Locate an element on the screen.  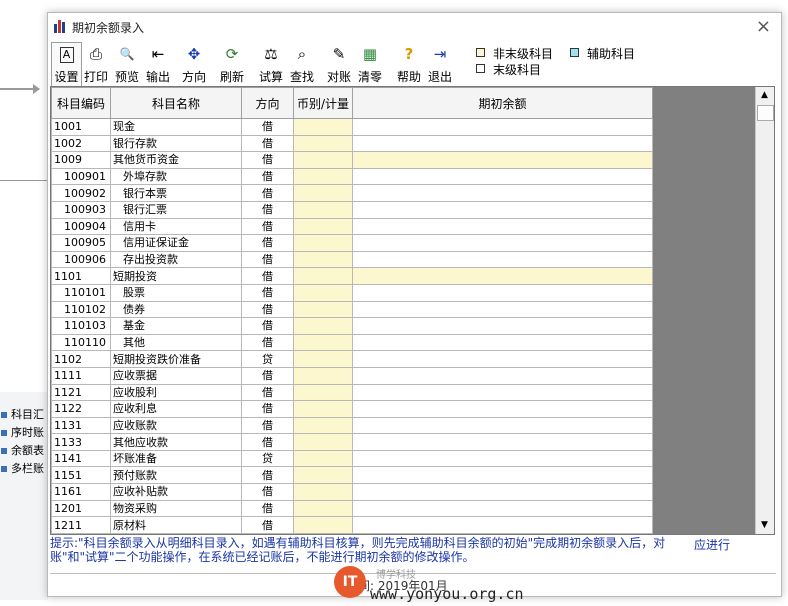
cell-code: 1141 is located at coordinates (81, 458).